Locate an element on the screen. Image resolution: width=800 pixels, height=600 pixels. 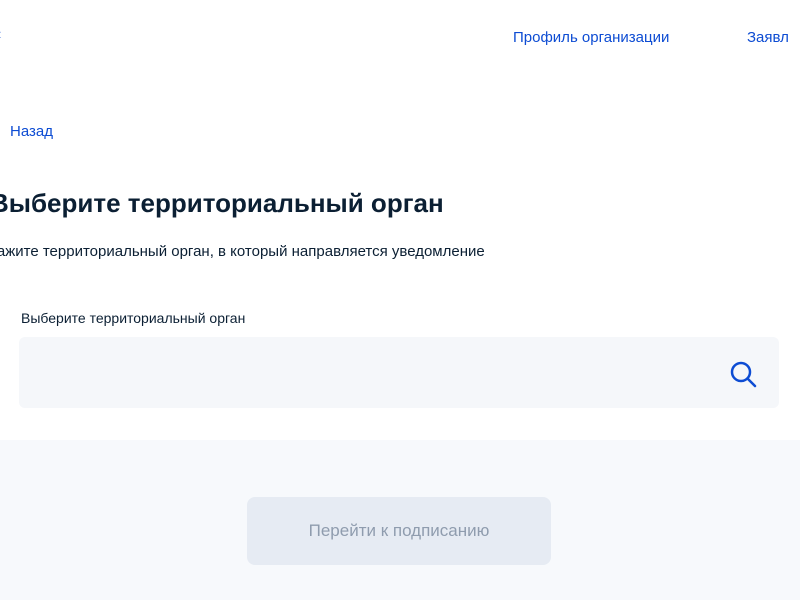
page-title: Выберите территориальный орган is located at coordinates (222, 203).